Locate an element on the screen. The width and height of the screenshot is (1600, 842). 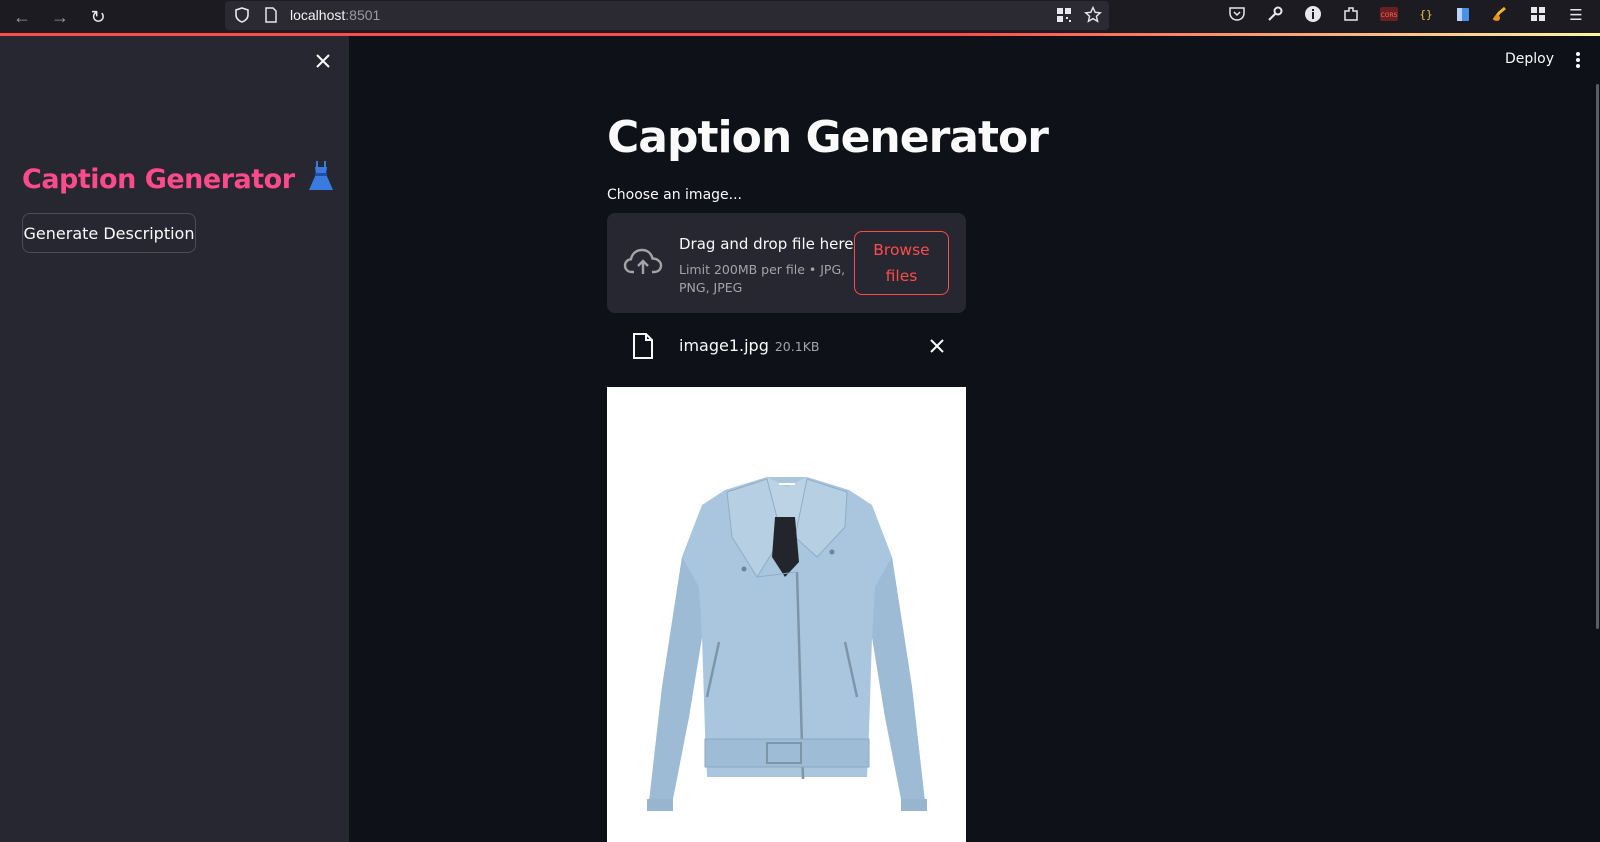
dropzone-limit-text: Limit 200MB per file • JPG, PNG, JPEG is located at coordinates (762, 278).